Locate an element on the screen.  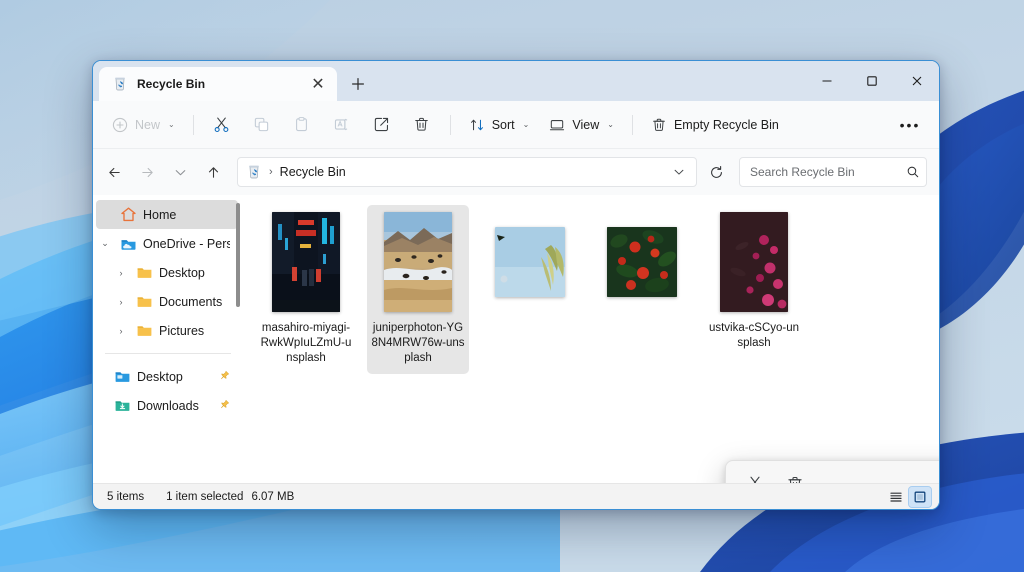
view-label: View is located at coordinates (586, 124).